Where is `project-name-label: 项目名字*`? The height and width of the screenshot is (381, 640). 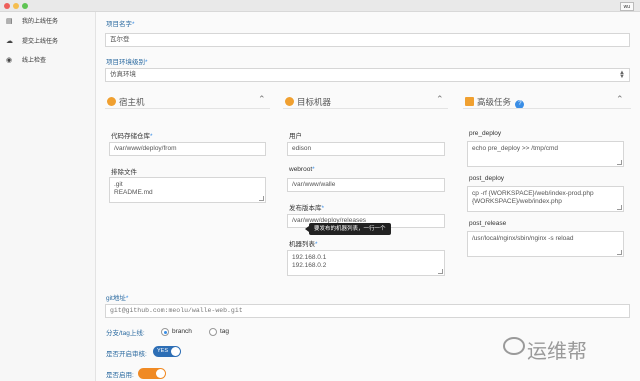 project-name-label: 项目名字* is located at coordinates (120, 24).